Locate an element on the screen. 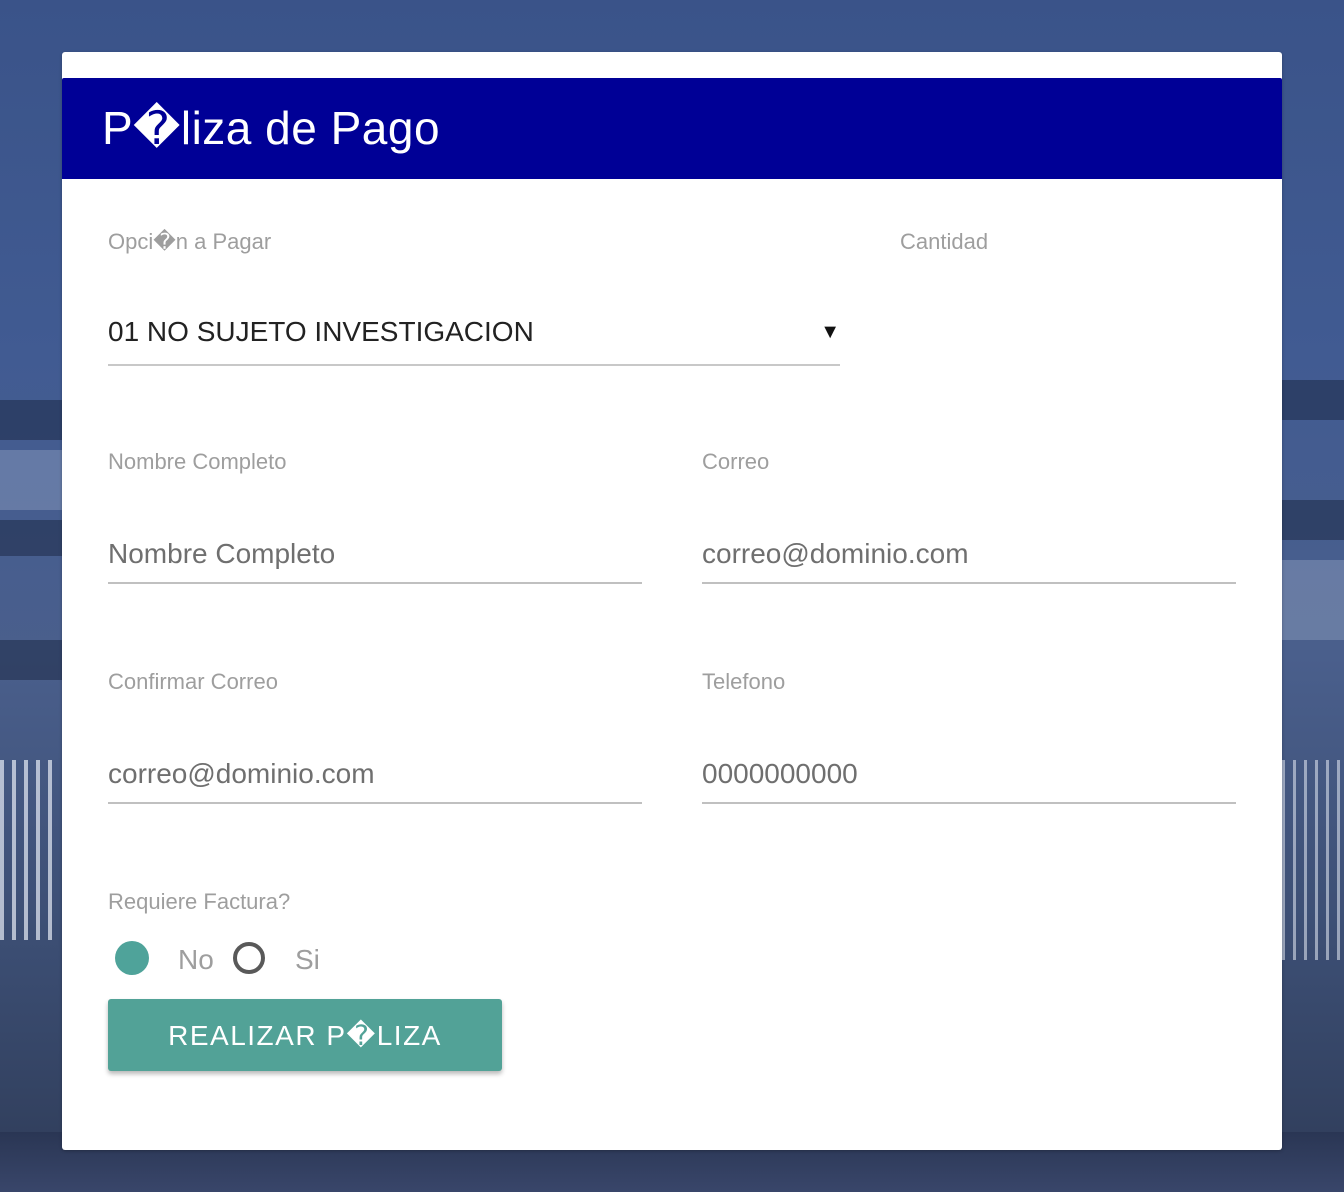 The height and width of the screenshot is (1192, 1344). phone-input is located at coordinates (969, 775).